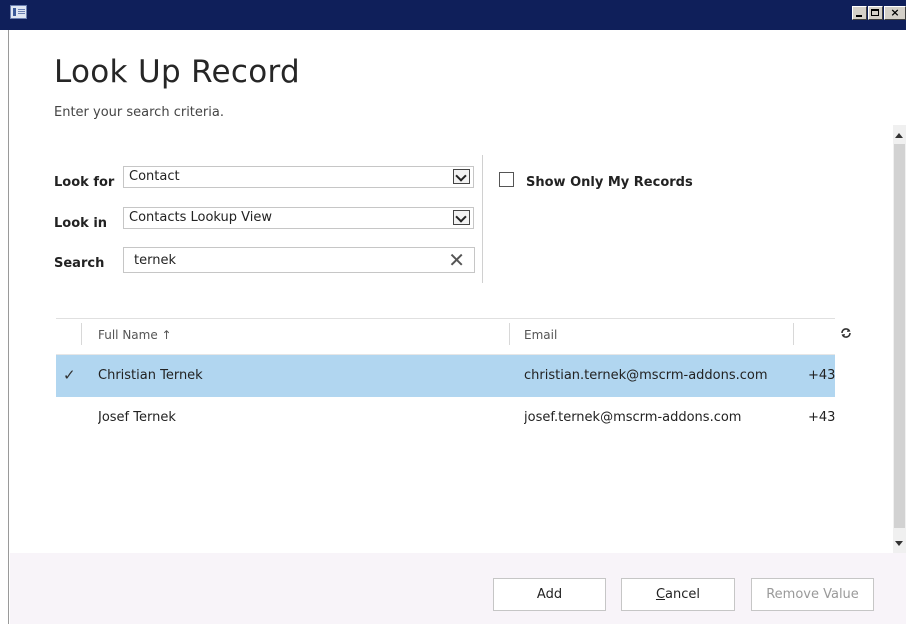  I want to click on show-only-my-records-label: Show Only My Records, so click(609, 182).